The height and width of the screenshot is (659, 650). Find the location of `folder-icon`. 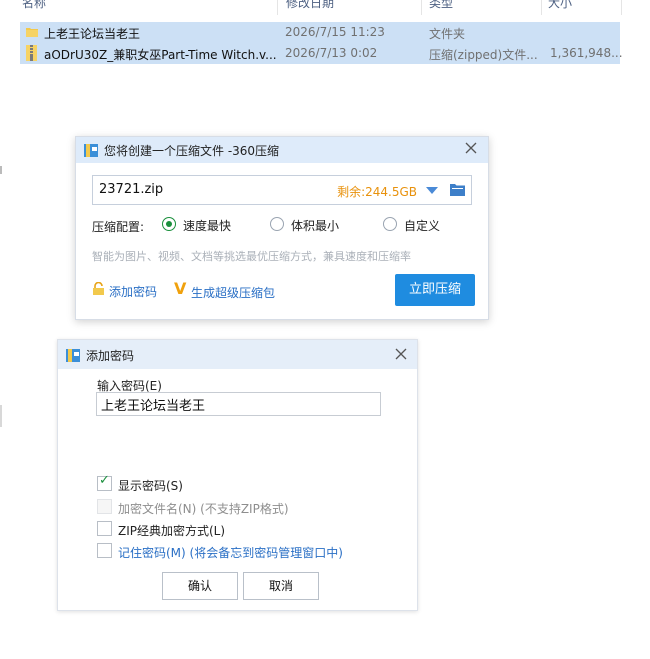

folder-icon is located at coordinates (32, 32).